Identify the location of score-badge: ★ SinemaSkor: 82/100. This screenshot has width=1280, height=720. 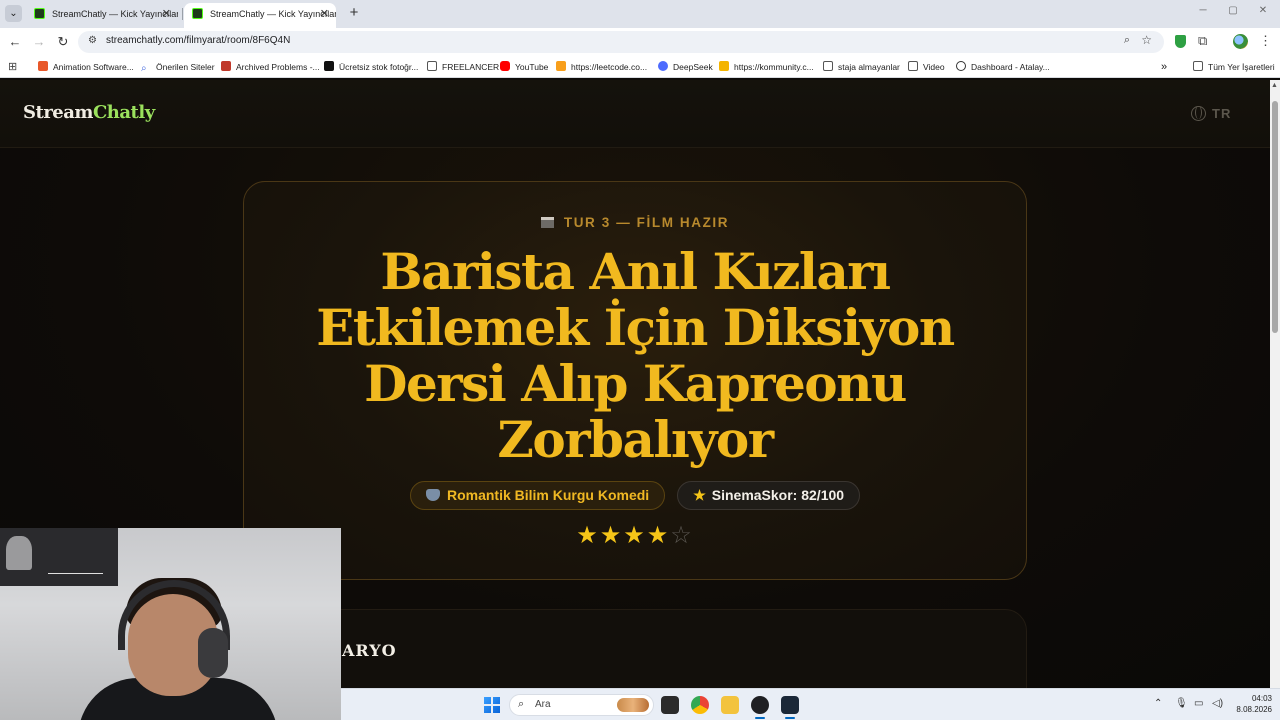
(769, 495).